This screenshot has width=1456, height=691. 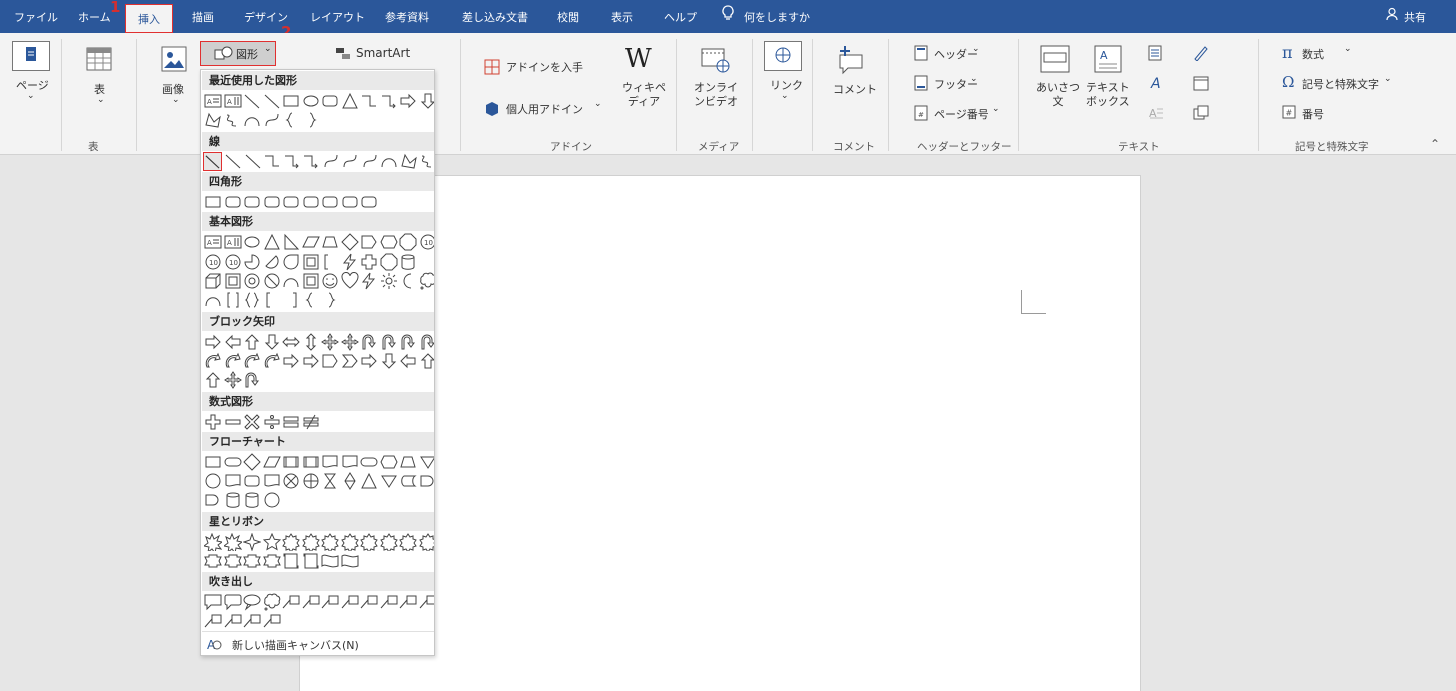 What do you see at coordinates (291, 262) in the screenshot?
I see `shape-teardrop-icon` at bounding box center [291, 262].